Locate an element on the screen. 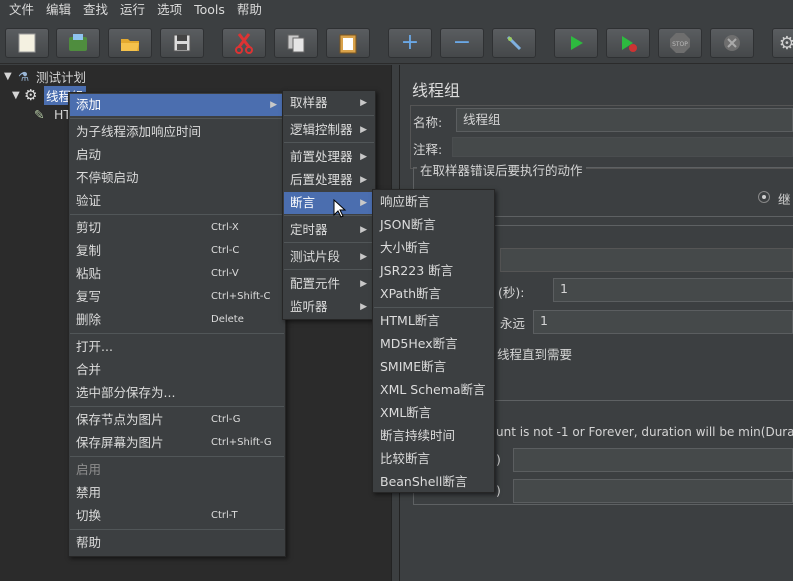 The height and width of the screenshot is (581, 793). assert-item-md5hex: MD5Hex断言 is located at coordinates (433, 344).